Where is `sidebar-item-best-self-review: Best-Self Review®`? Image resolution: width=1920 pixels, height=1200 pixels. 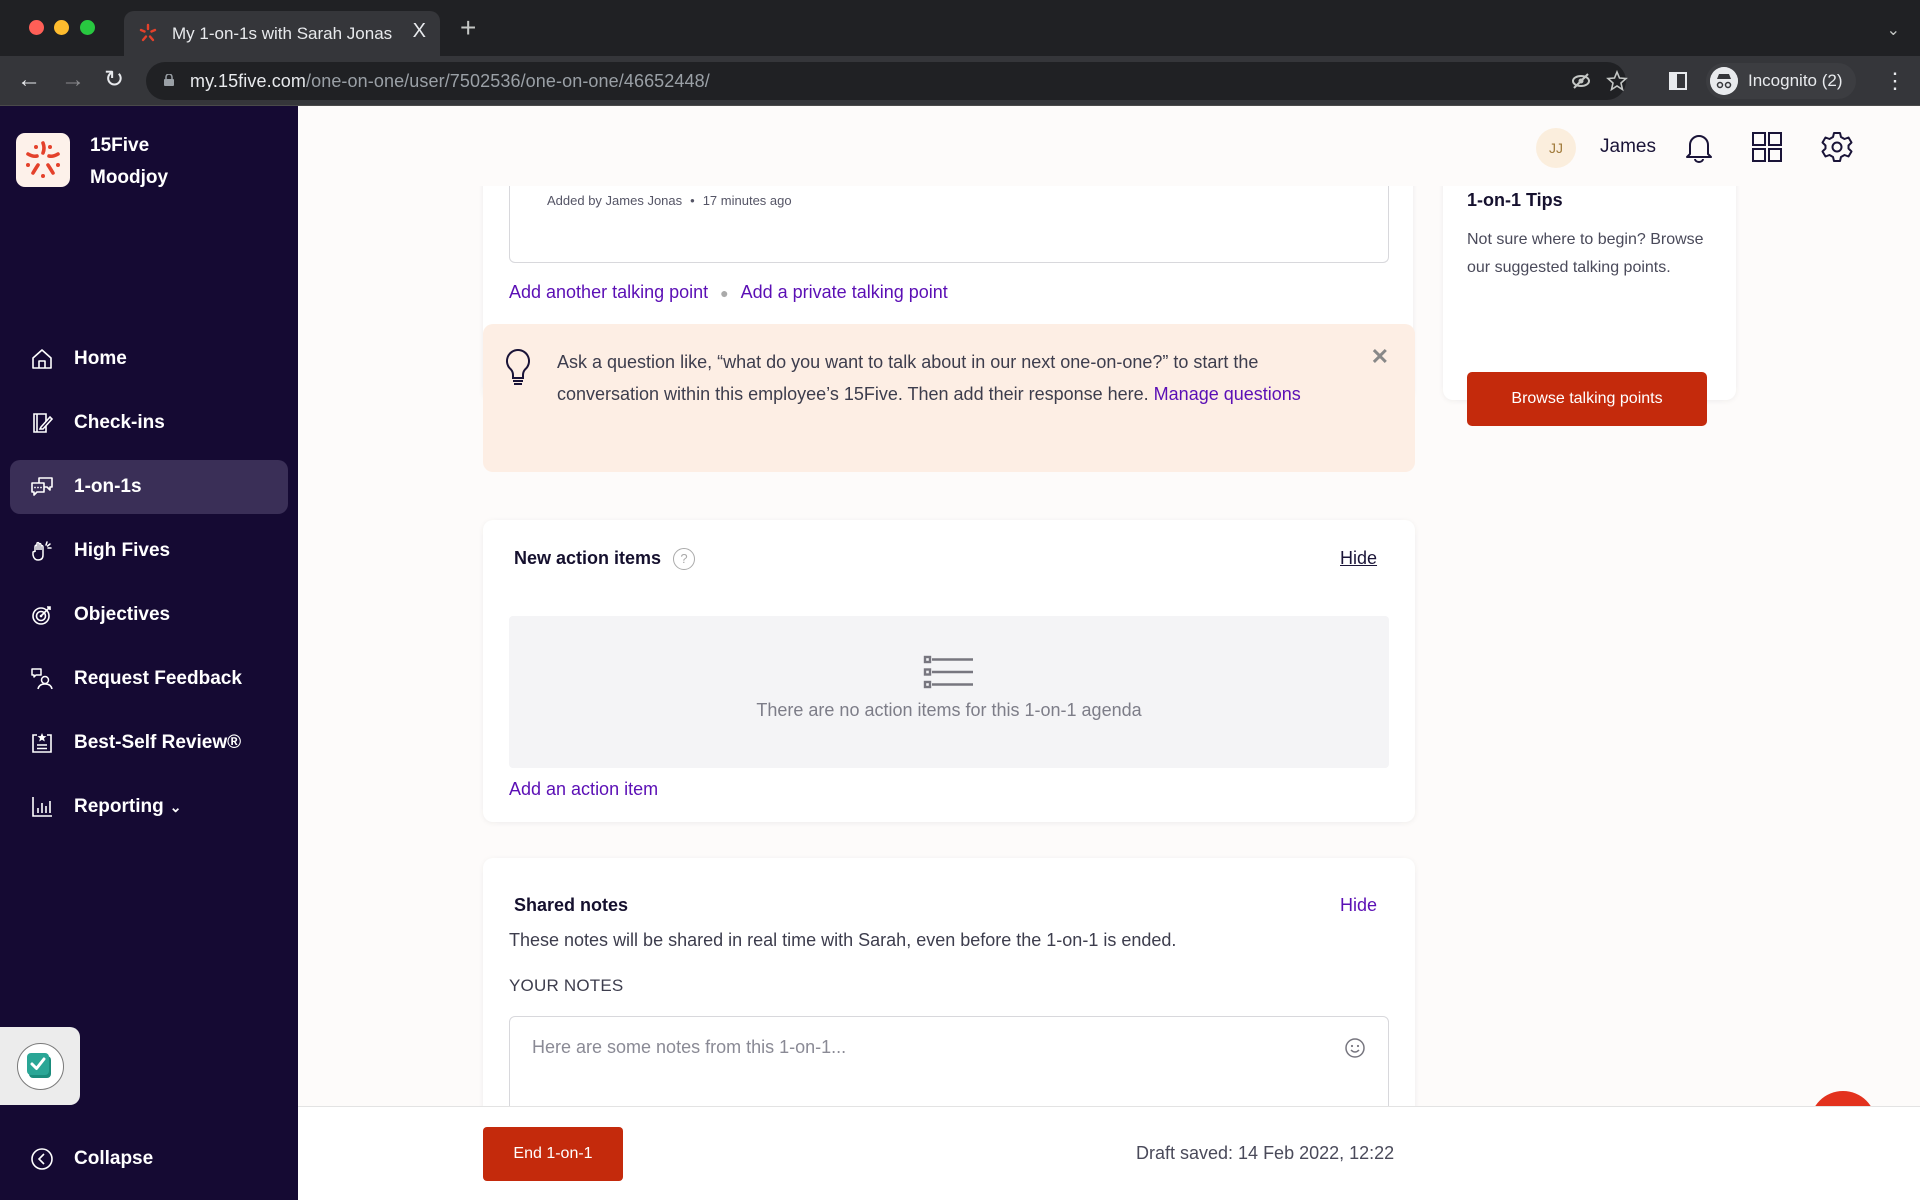
sidebar-item-best-self-review: Best-Self Review® is located at coordinates (149, 743).